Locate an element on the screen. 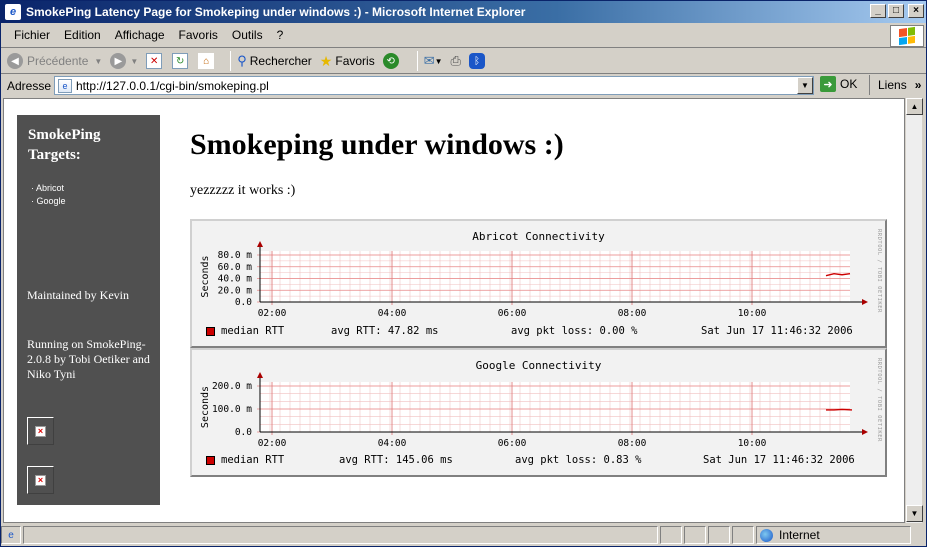 The height and width of the screenshot is (547, 927). rrdtool-watermark: RRDTOOL / TOBI OETIKER is located at coordinates (879, 400).